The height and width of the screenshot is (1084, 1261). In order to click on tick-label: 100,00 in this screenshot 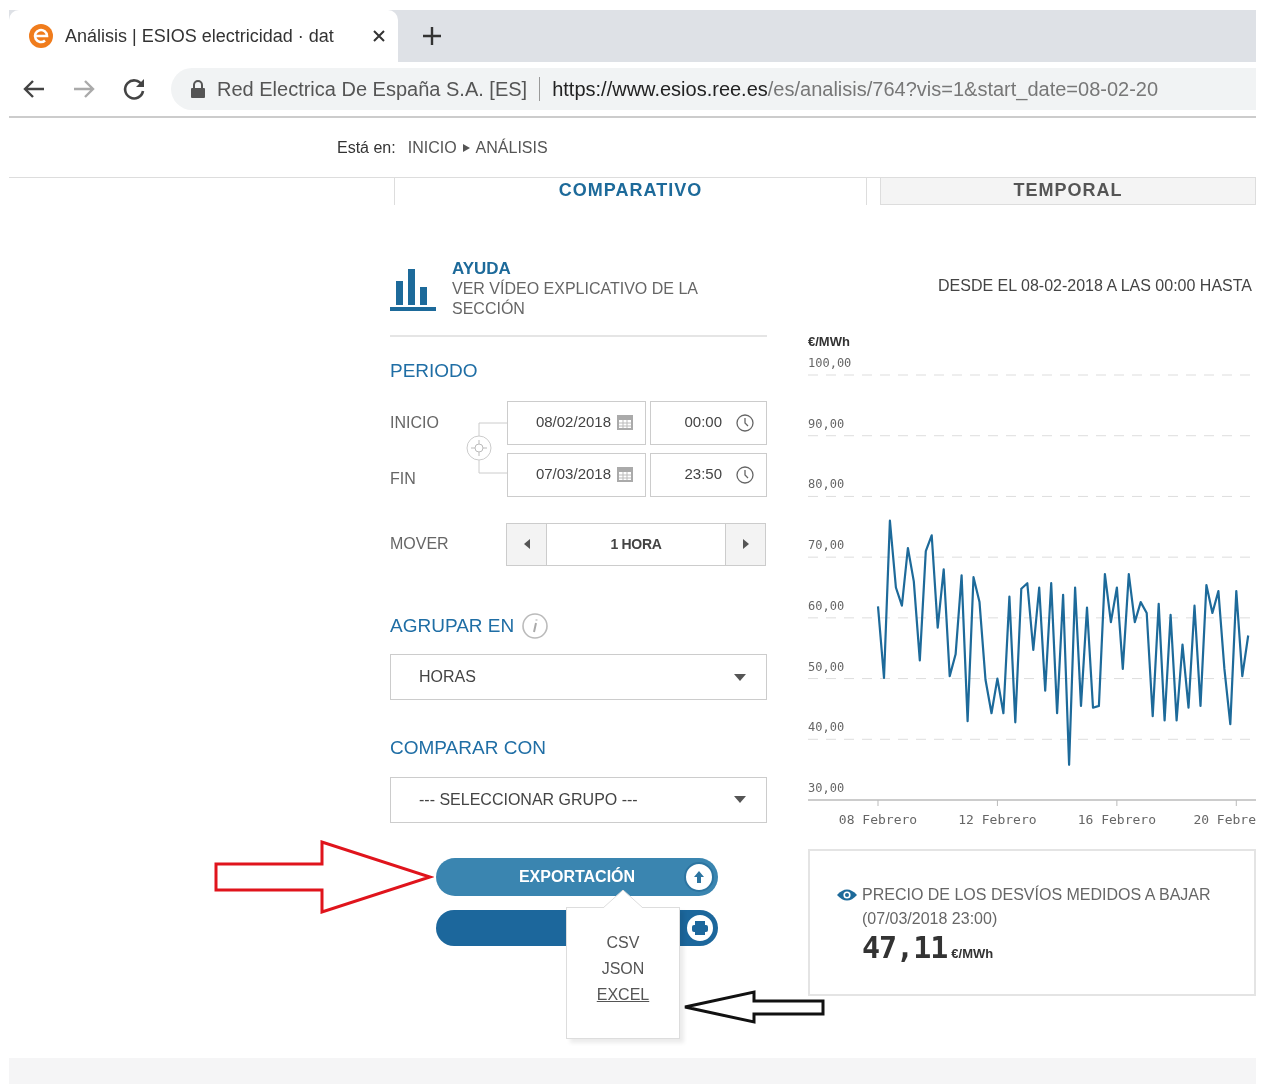, I will do `click(830, 363)`.